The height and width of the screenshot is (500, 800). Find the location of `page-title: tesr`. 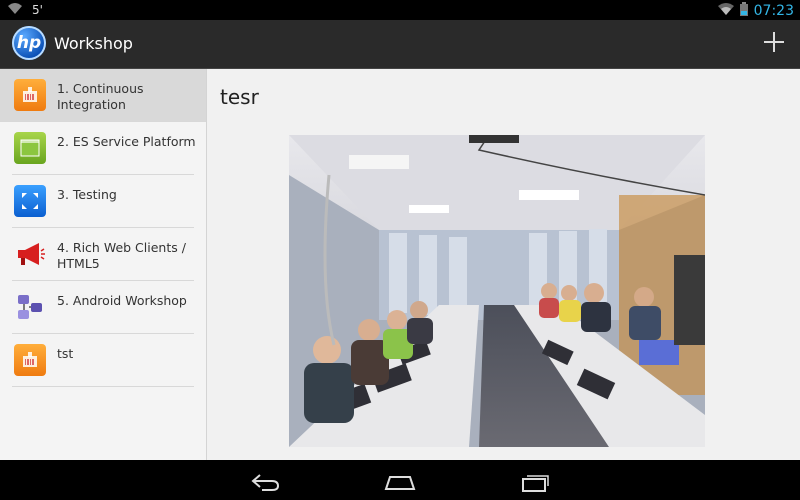

page-title: tesr is located at coordinates (239, 97).